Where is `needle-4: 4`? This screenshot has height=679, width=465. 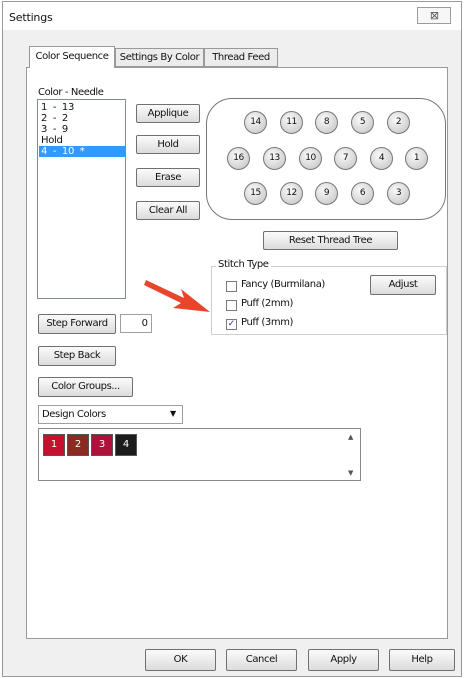
needle-4: 4 is located at coordinates (381, 158).